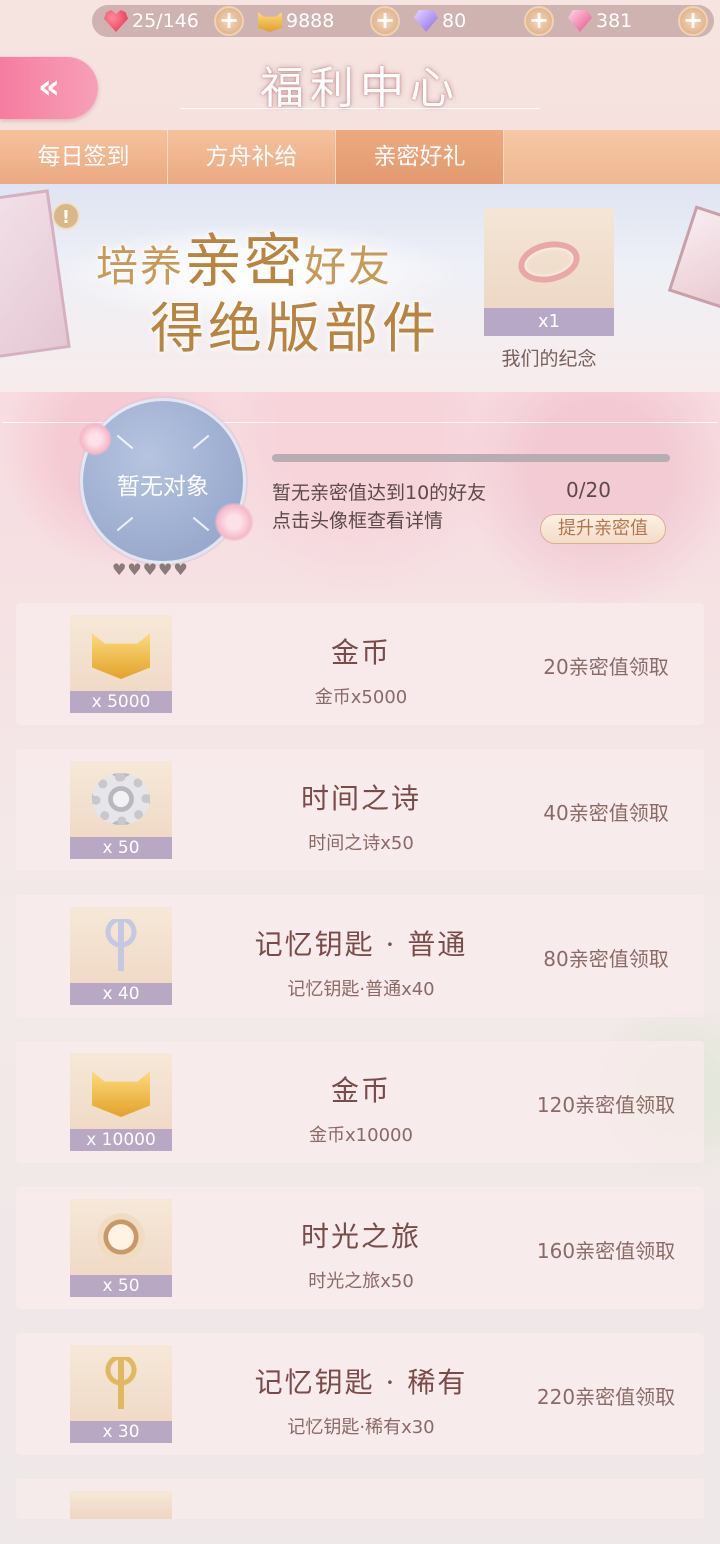  I want to click on reward-title: 时光之旅, so click(360, 1236).